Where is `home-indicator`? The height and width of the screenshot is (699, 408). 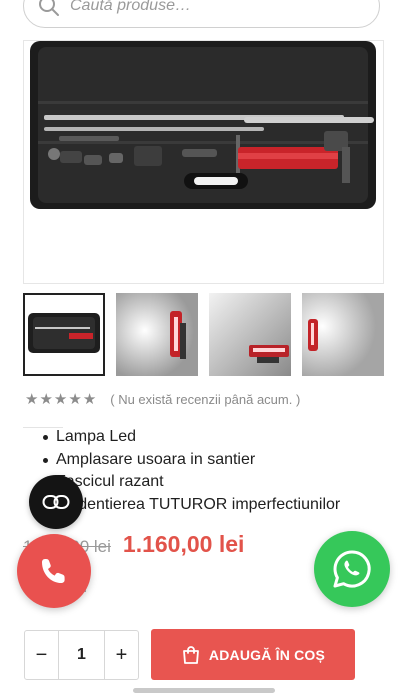
home-indicator is located at coordinates (204, 690).